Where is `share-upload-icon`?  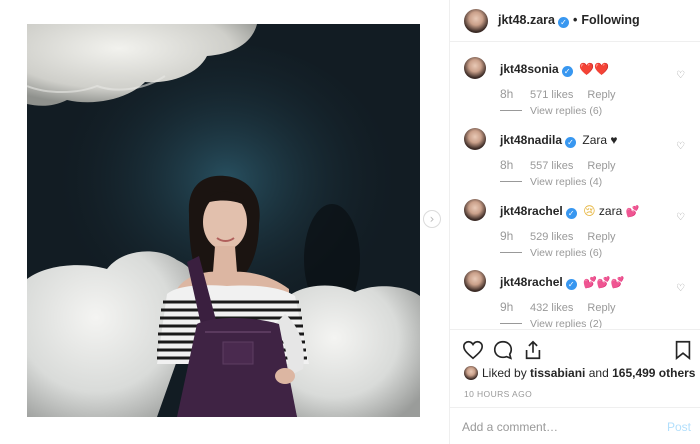
share-upload-icon is located at coordinates (533, 350).